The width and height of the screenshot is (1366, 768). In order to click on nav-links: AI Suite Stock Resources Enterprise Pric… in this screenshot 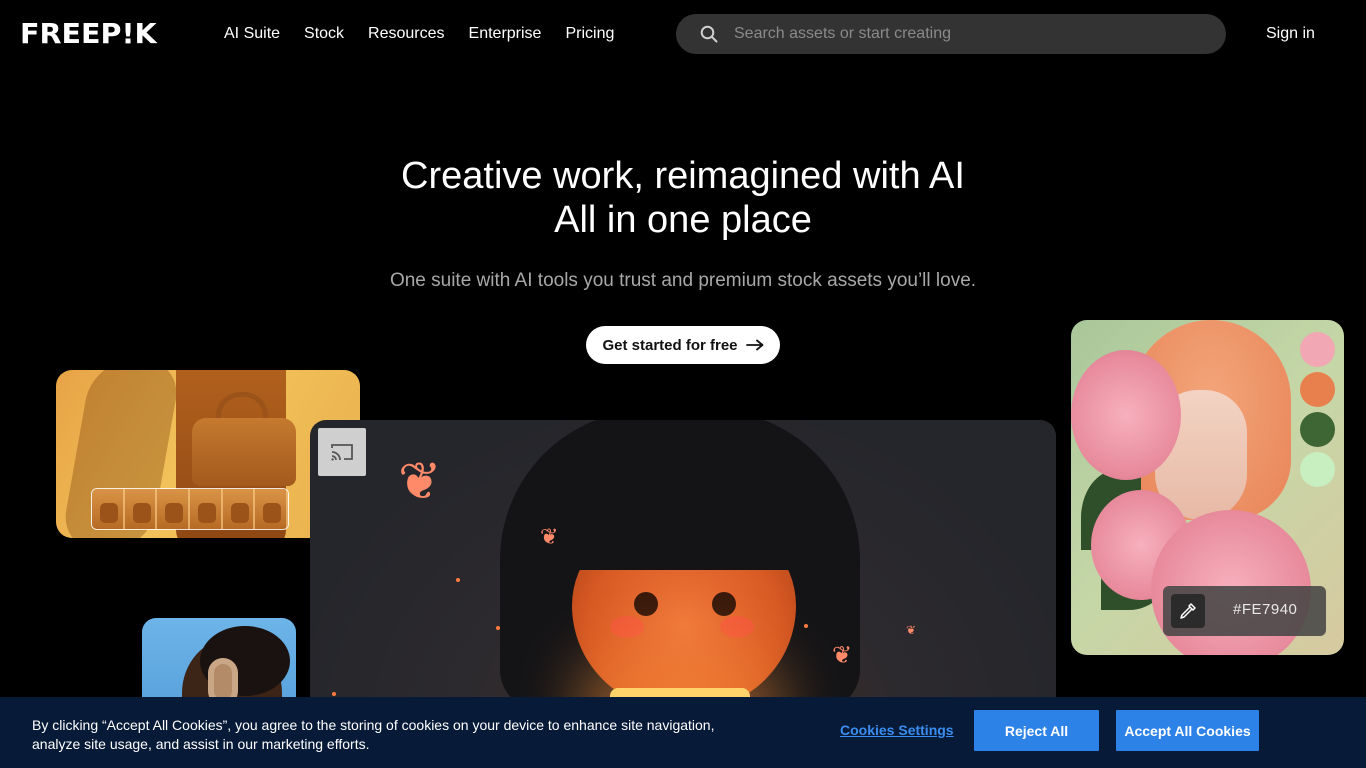, I will do `click(419, 34)`.